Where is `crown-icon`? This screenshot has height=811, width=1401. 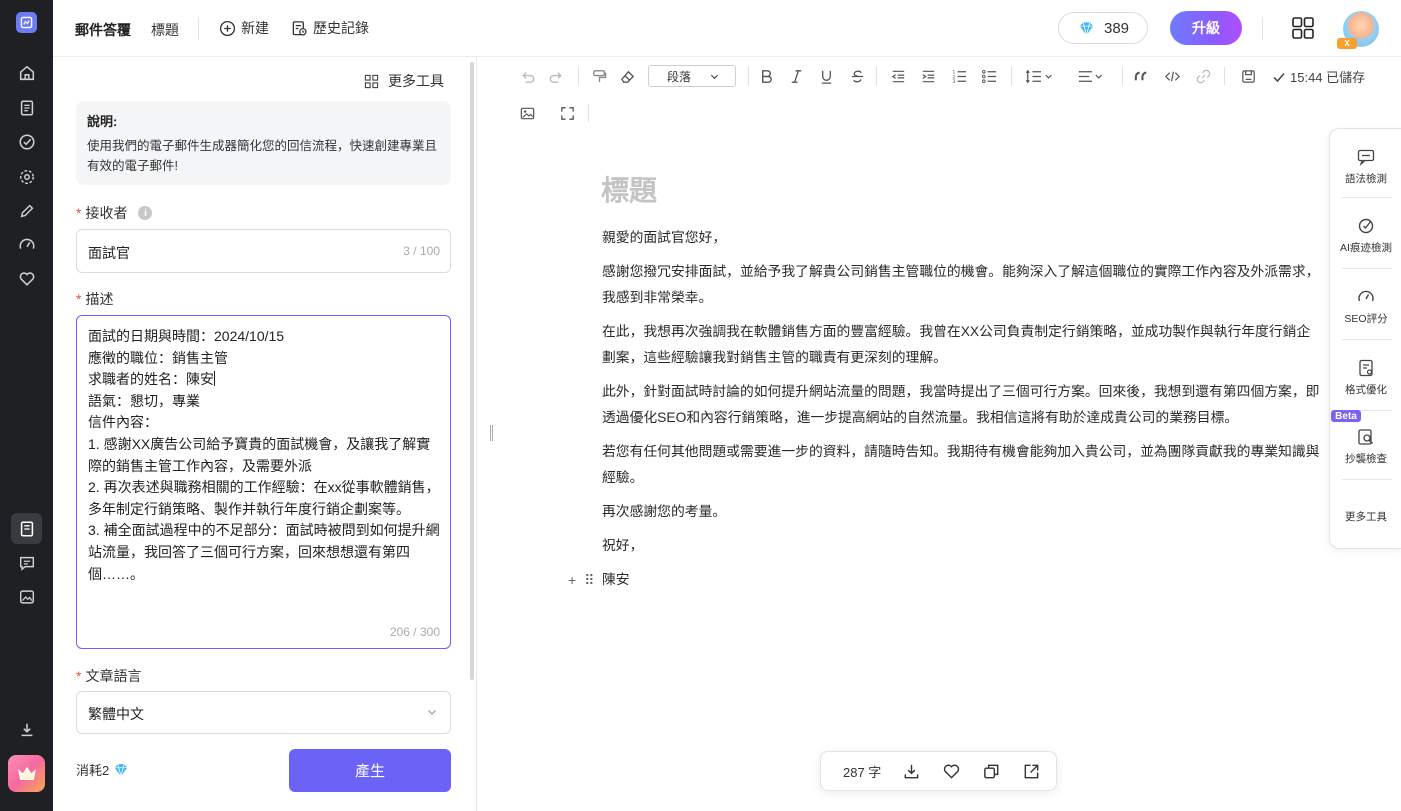
crown-icon is located at coordinates (26, 773).